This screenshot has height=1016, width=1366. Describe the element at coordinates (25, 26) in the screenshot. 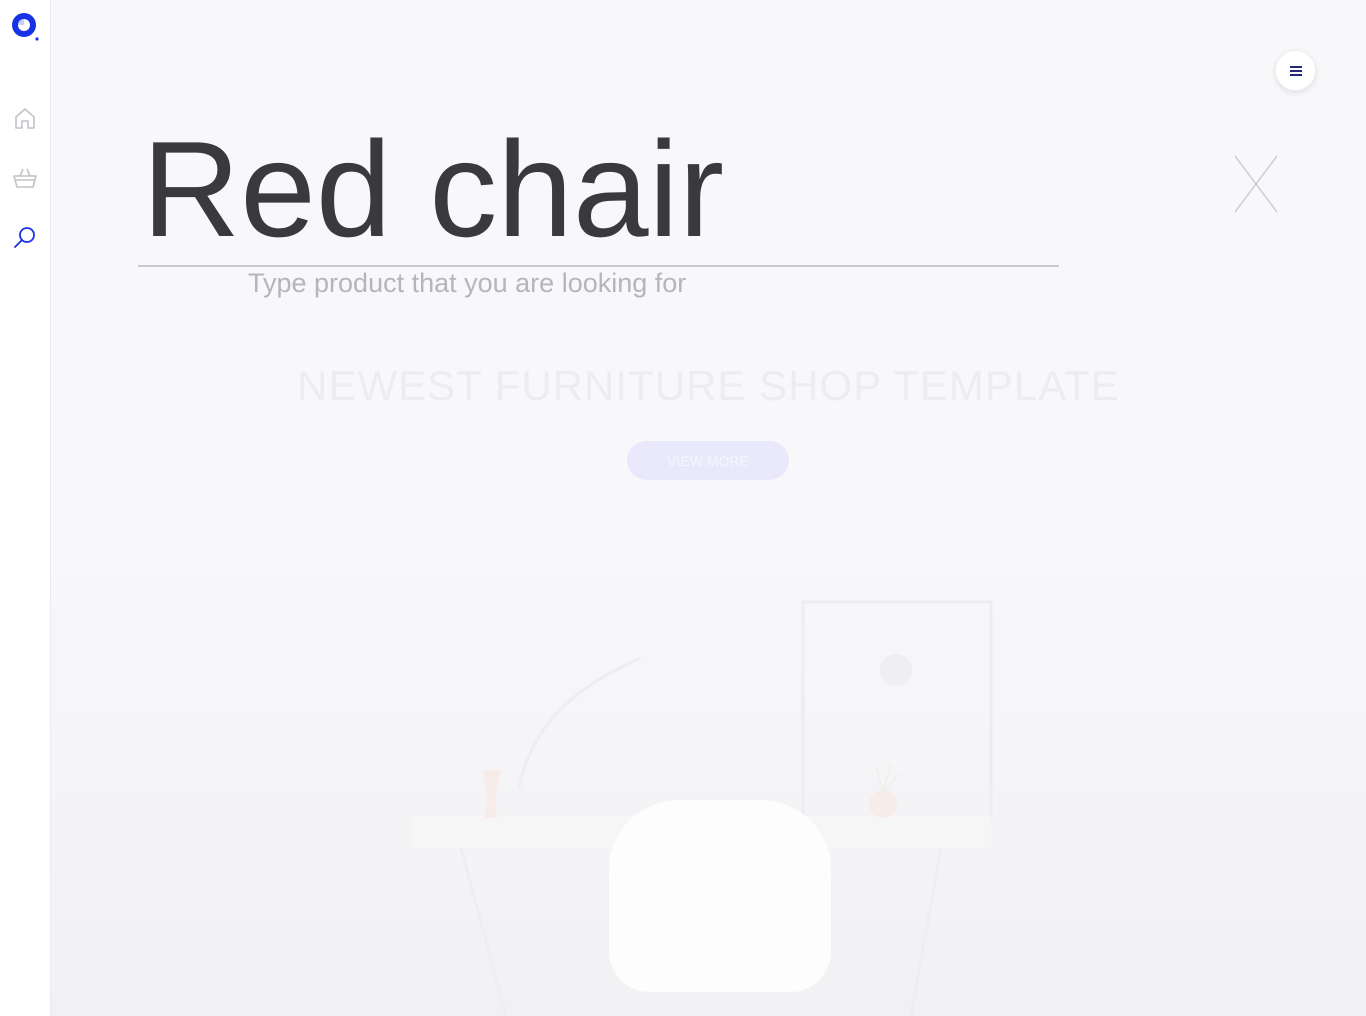

I see `logo-icon` at that location.